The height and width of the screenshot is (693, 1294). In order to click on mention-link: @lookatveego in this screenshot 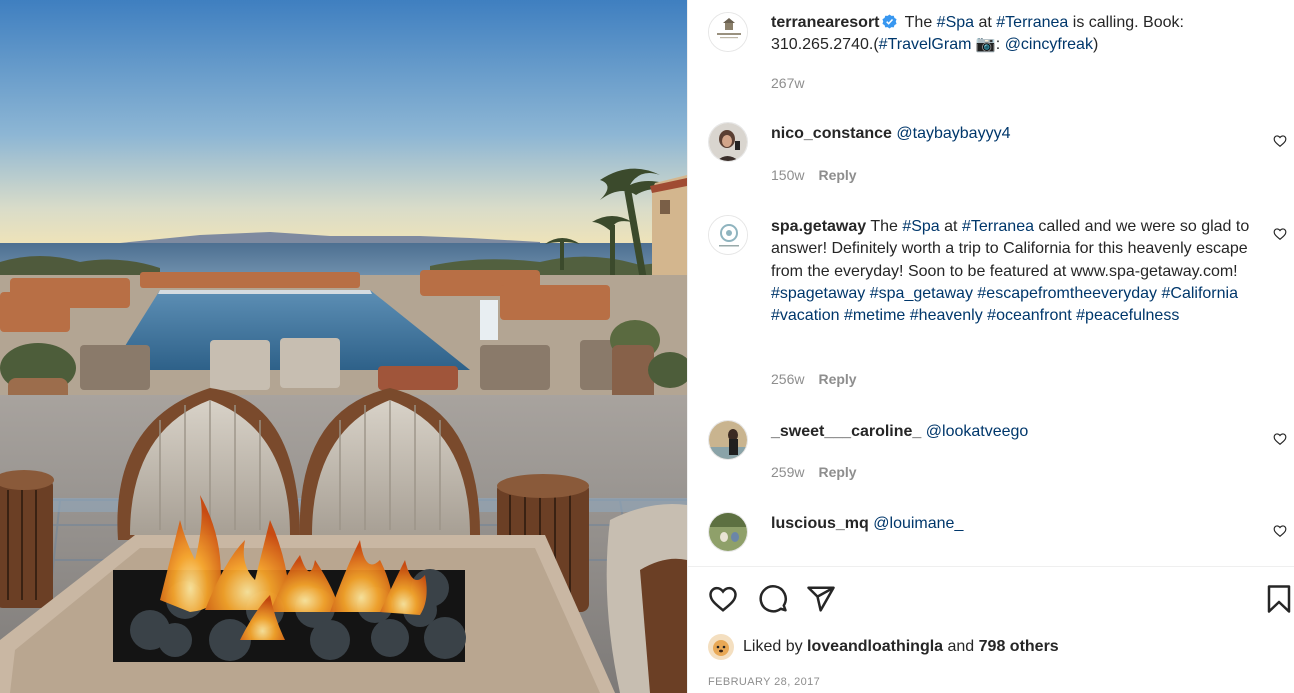, I will do `click(977, 431)`.